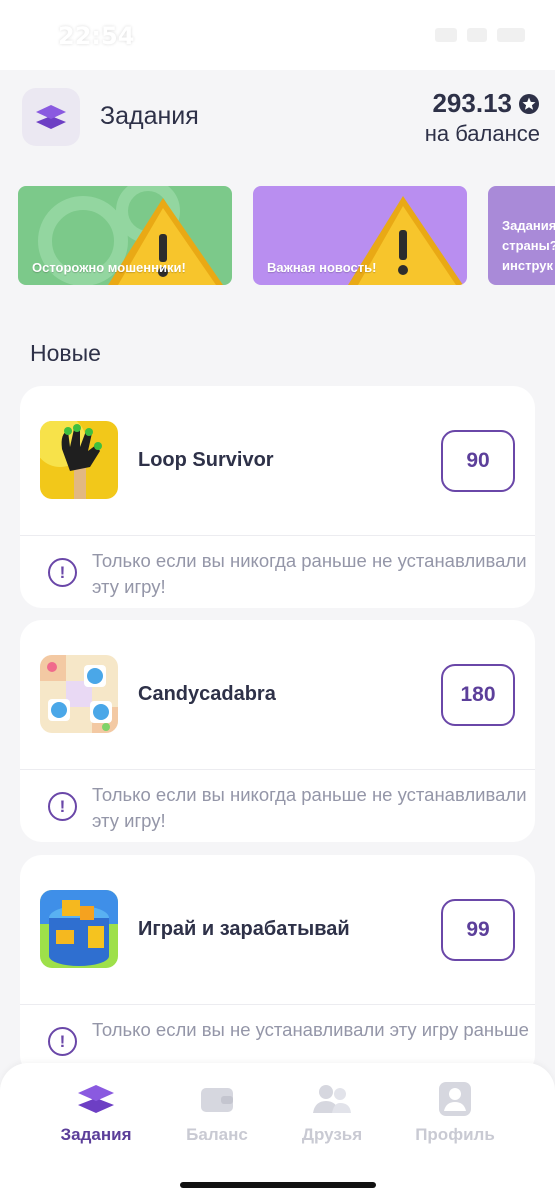  Describe the element at coordinates (281, 118) in the screenshot. I see `header: Задания 293.13 на балансе` at that location.